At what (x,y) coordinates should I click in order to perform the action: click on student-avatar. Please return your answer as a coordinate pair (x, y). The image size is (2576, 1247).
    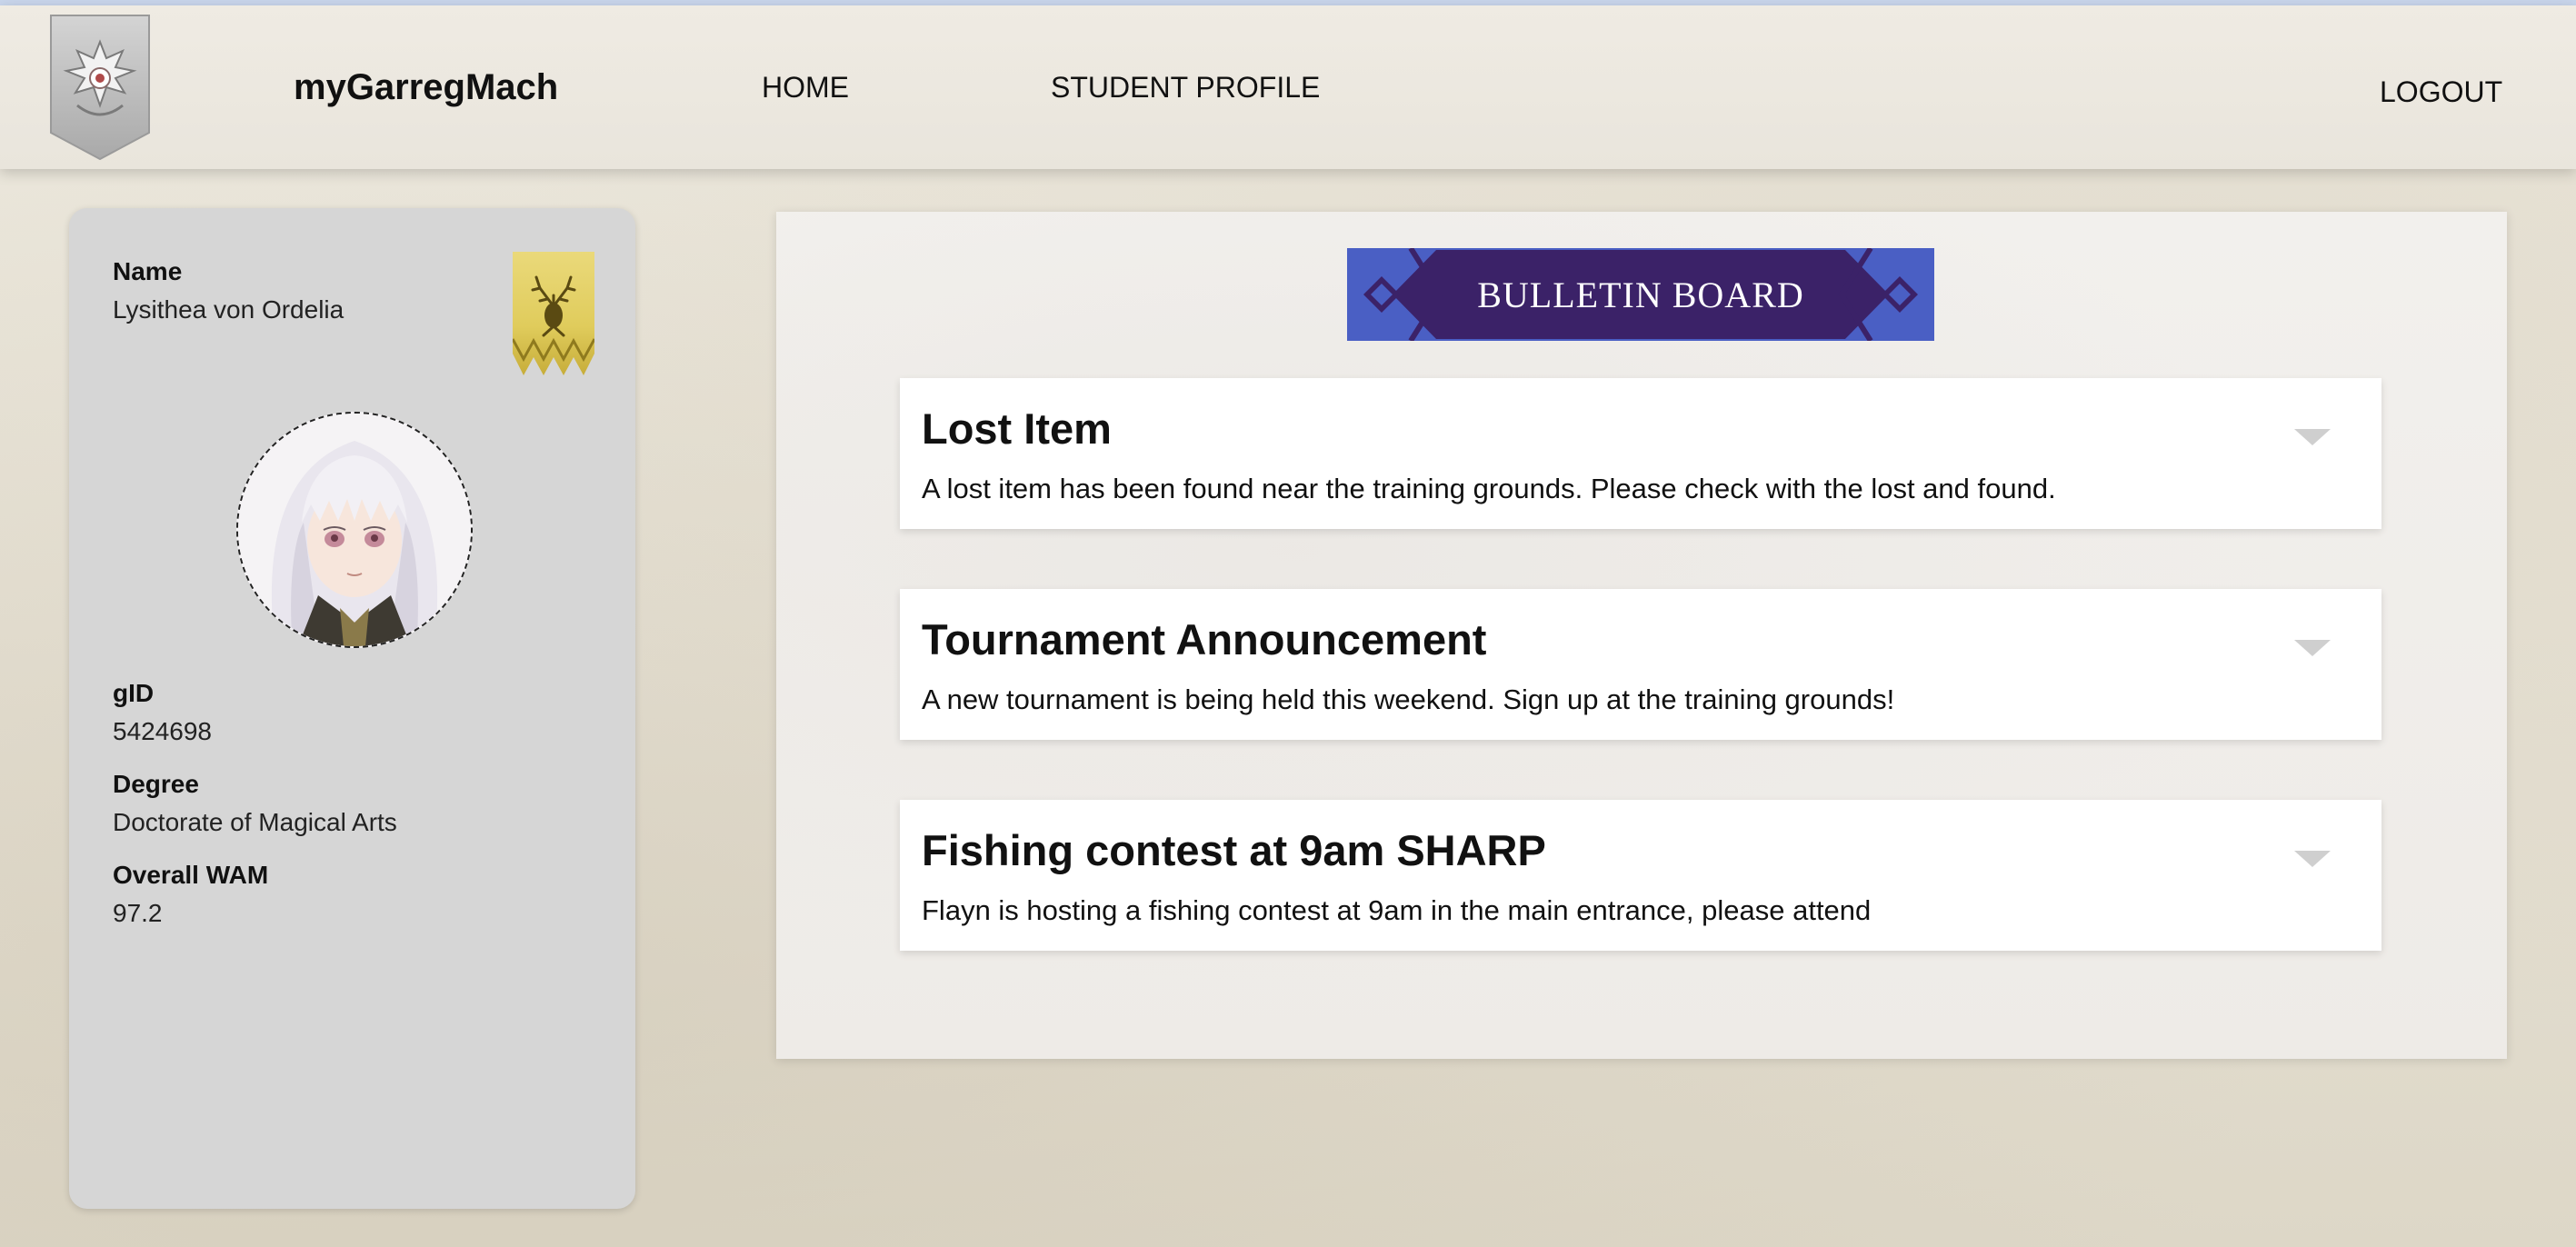
    Looking at the image, I should click on (354, 530).